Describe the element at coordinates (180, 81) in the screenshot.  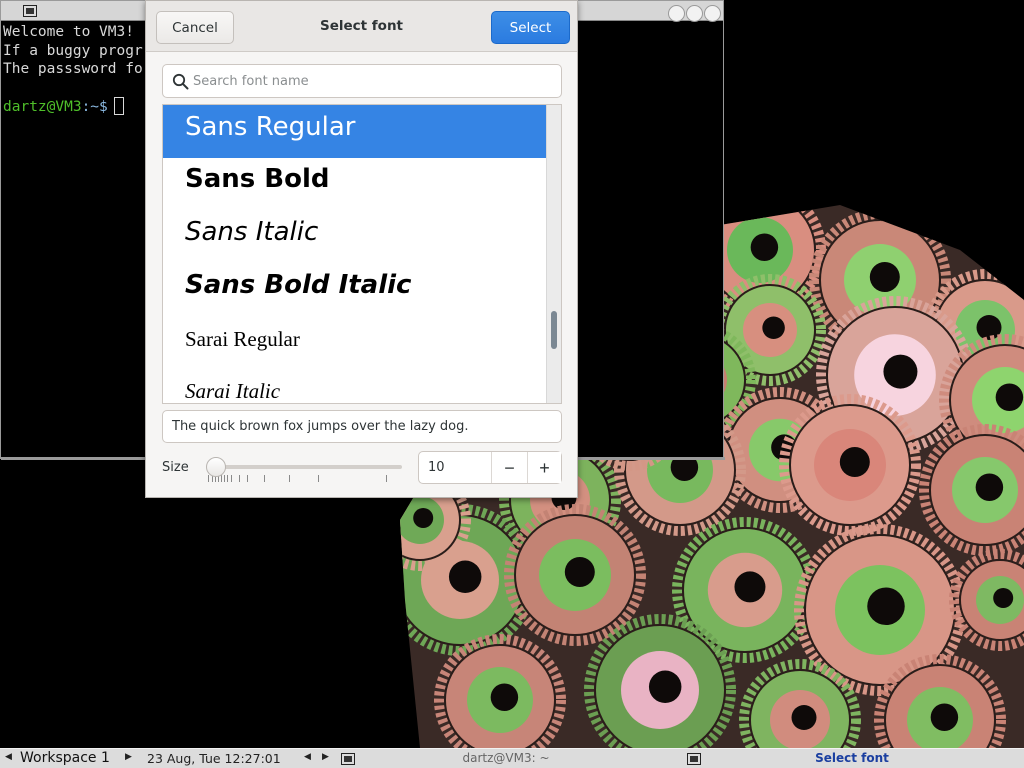
I see `search-icon` at that location.